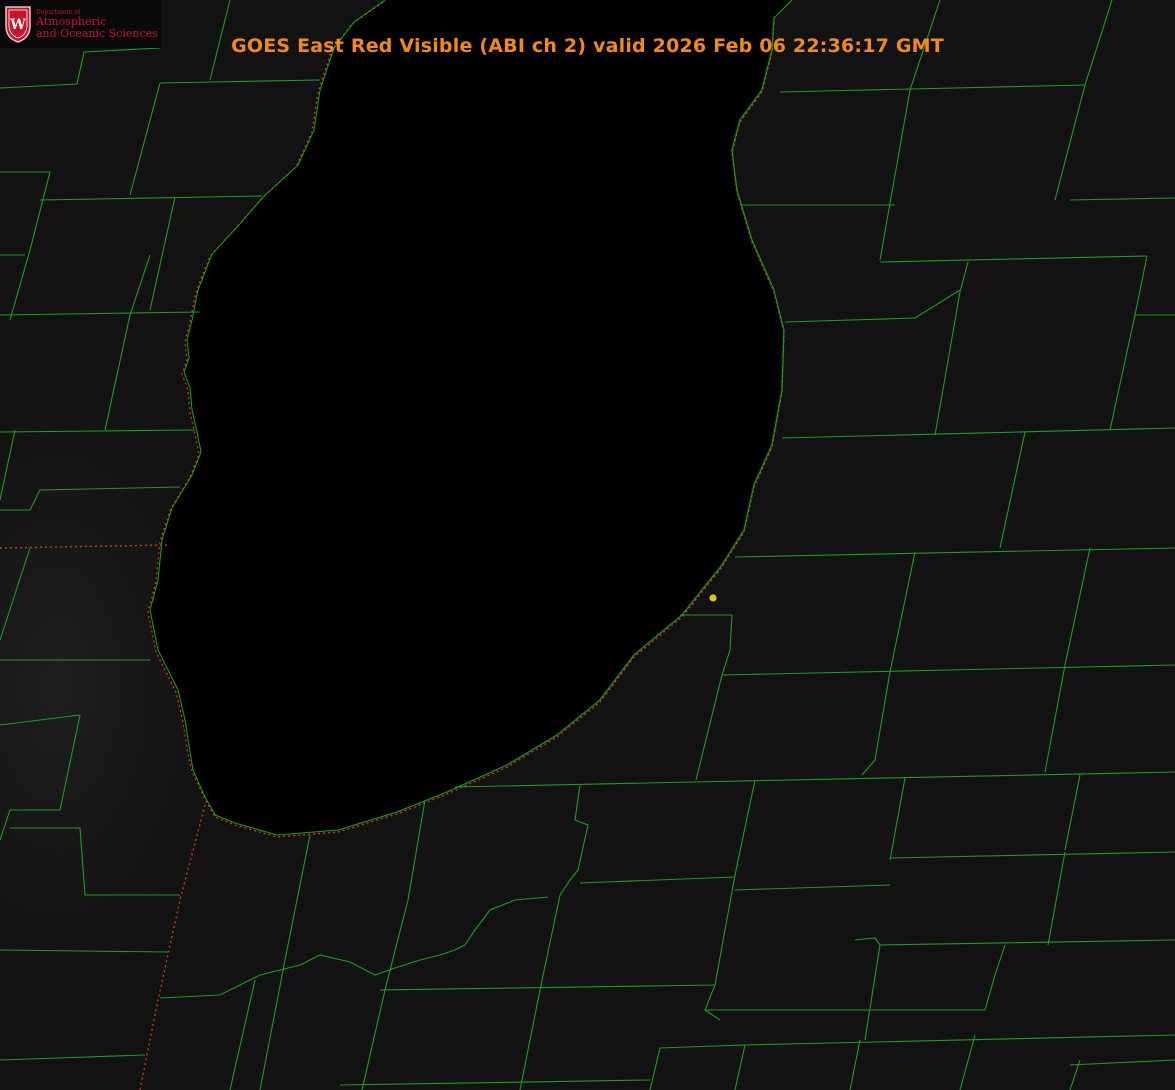  I want to click on crest-letter: W, so click(17, 25).